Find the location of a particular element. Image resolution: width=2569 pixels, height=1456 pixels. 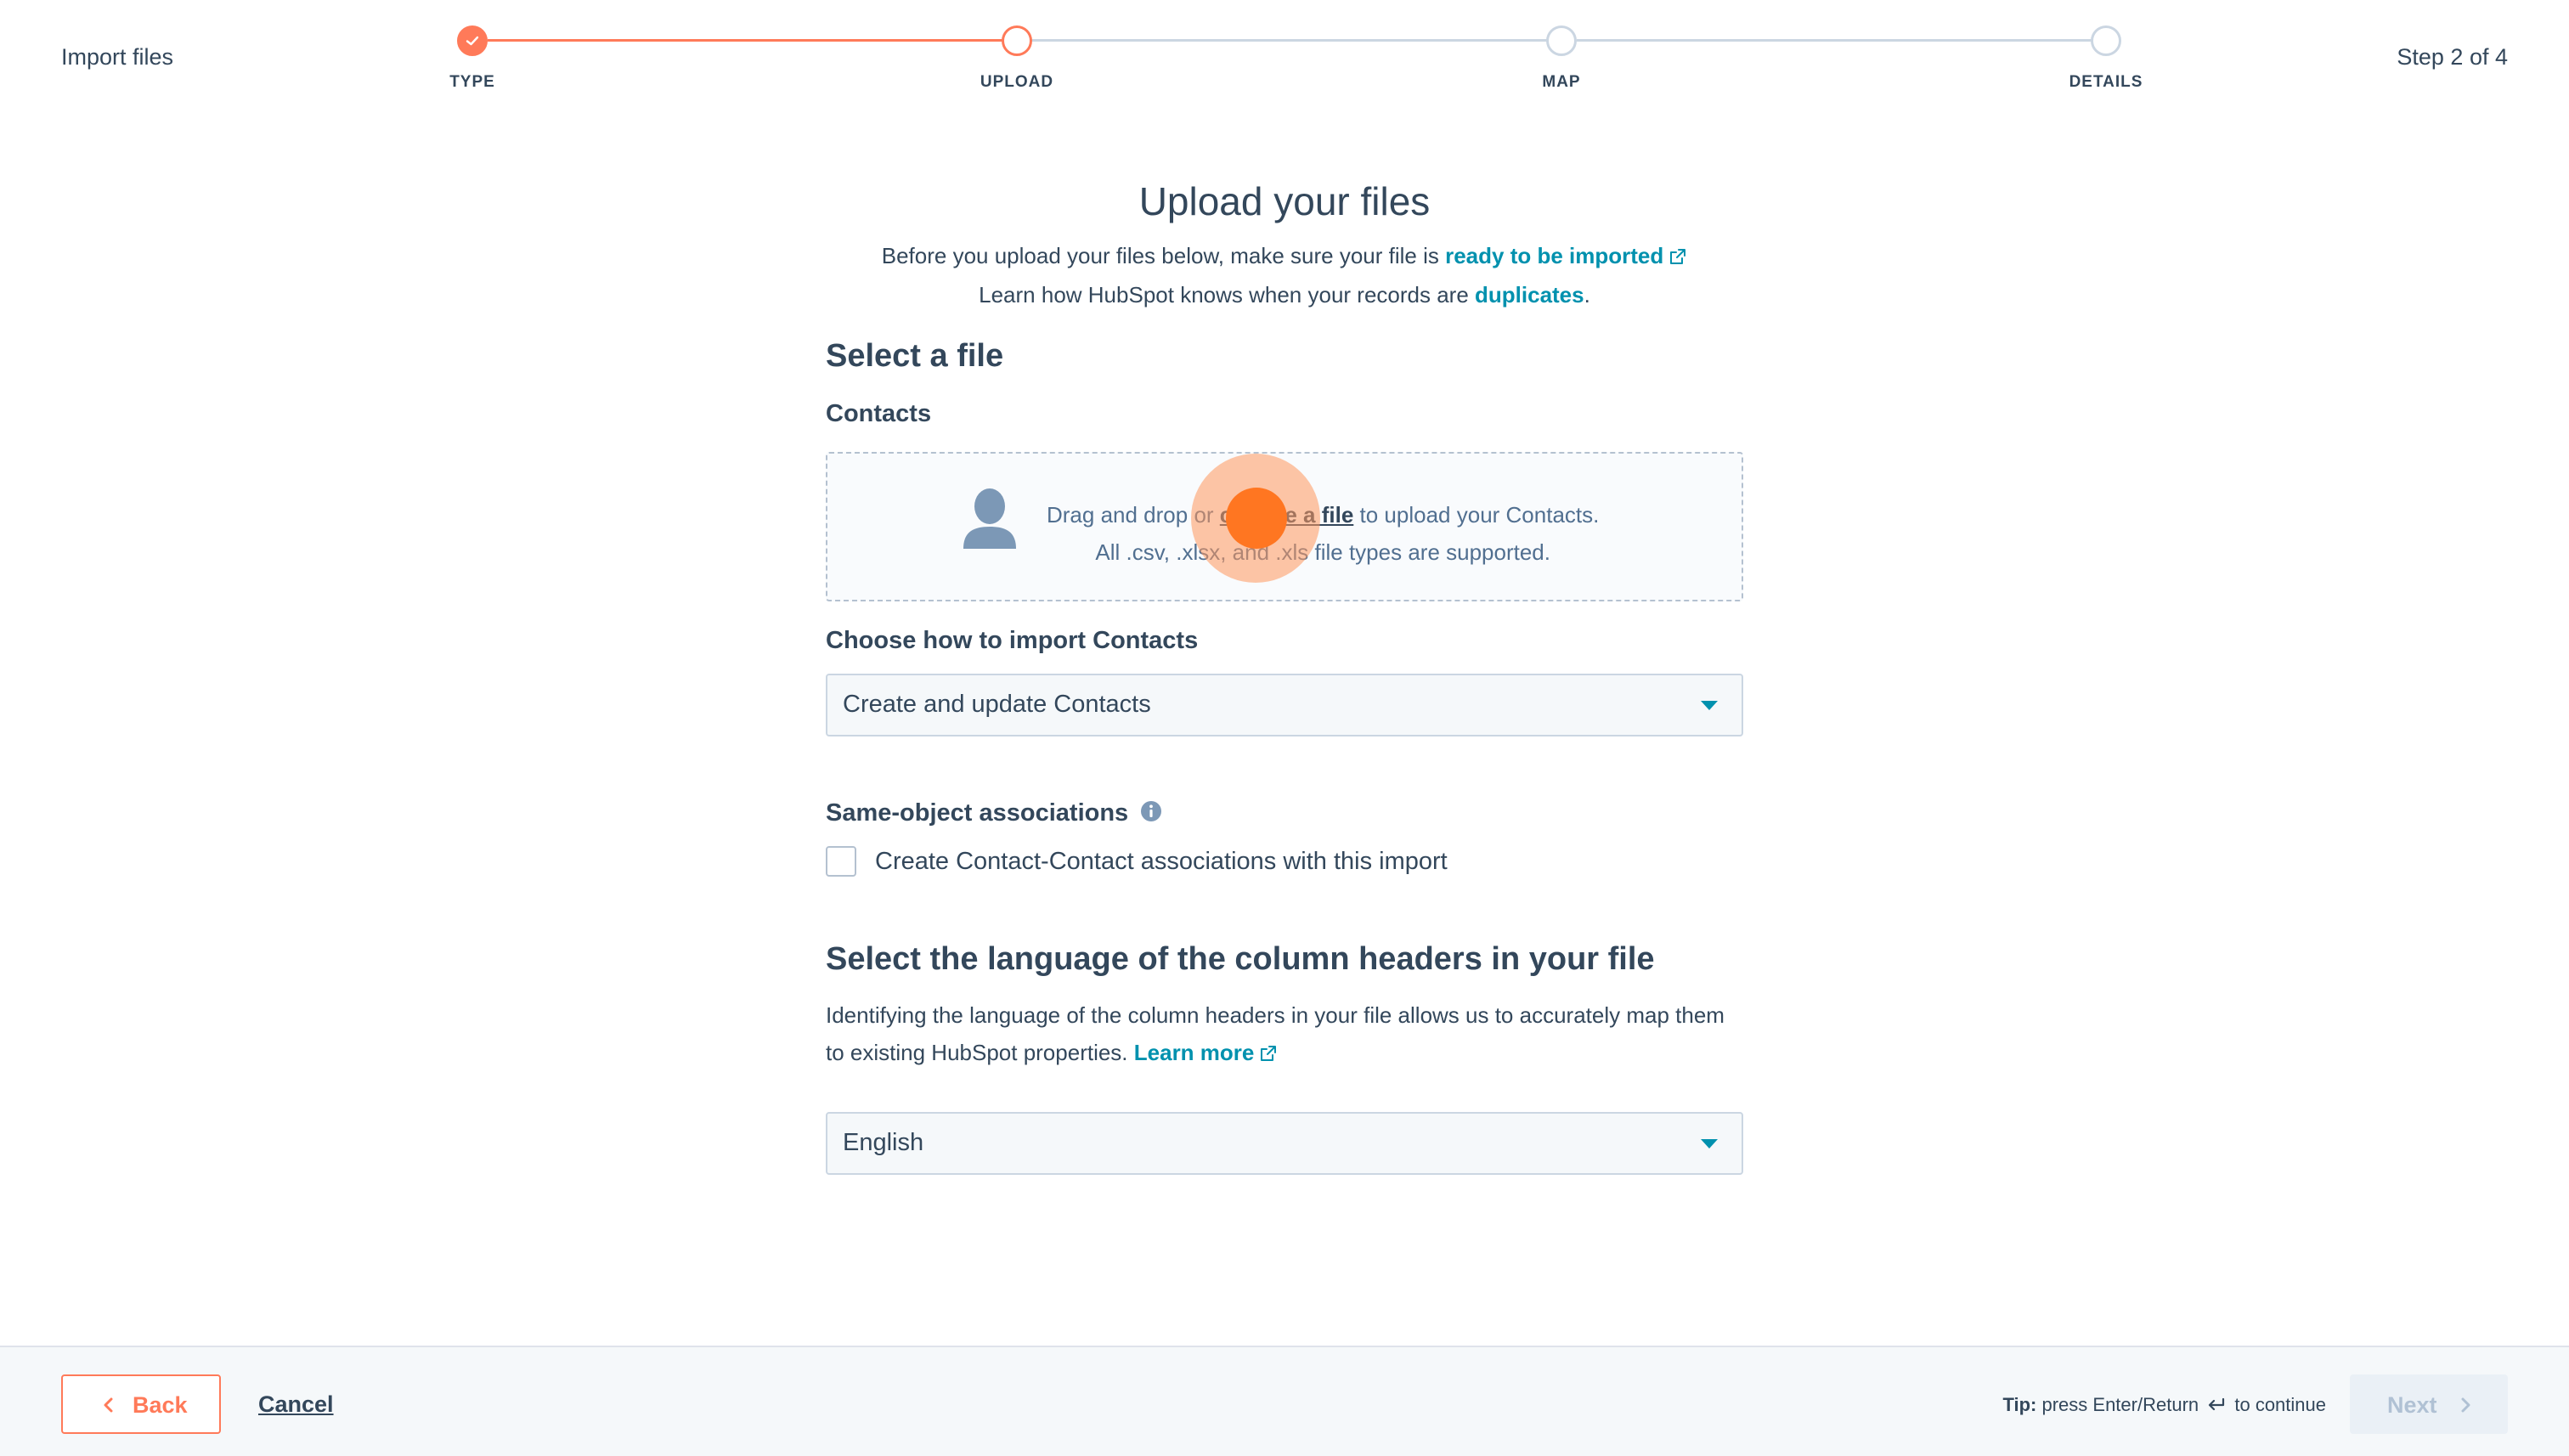

page-title: Upload your files is located at coordinates (1284, 201).